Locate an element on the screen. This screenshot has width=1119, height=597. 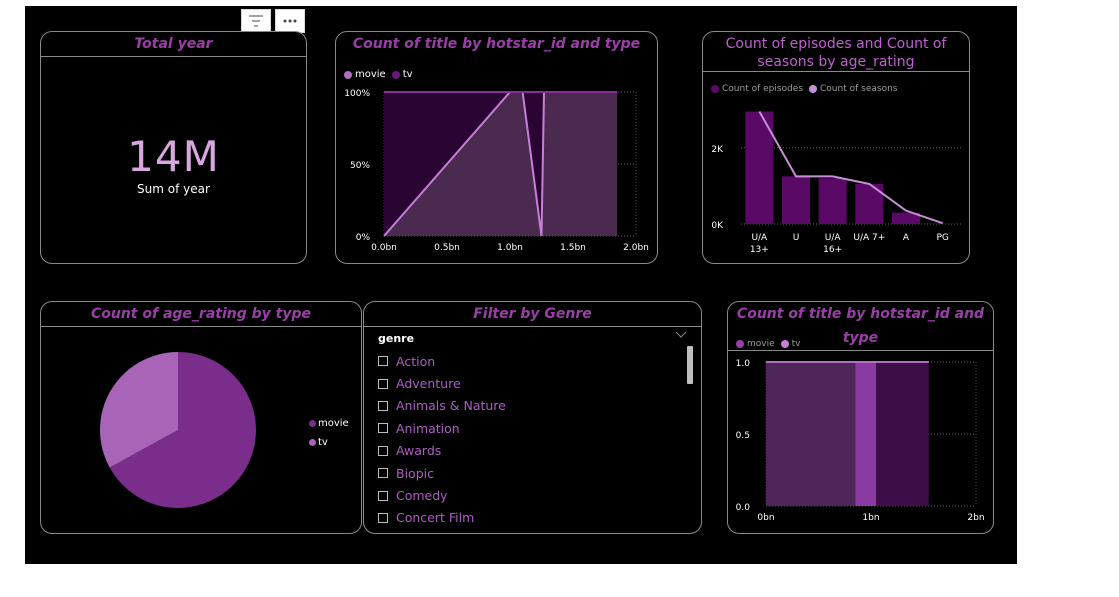
x-tick-label: 1.0bn is located at coordinates (510, 248).